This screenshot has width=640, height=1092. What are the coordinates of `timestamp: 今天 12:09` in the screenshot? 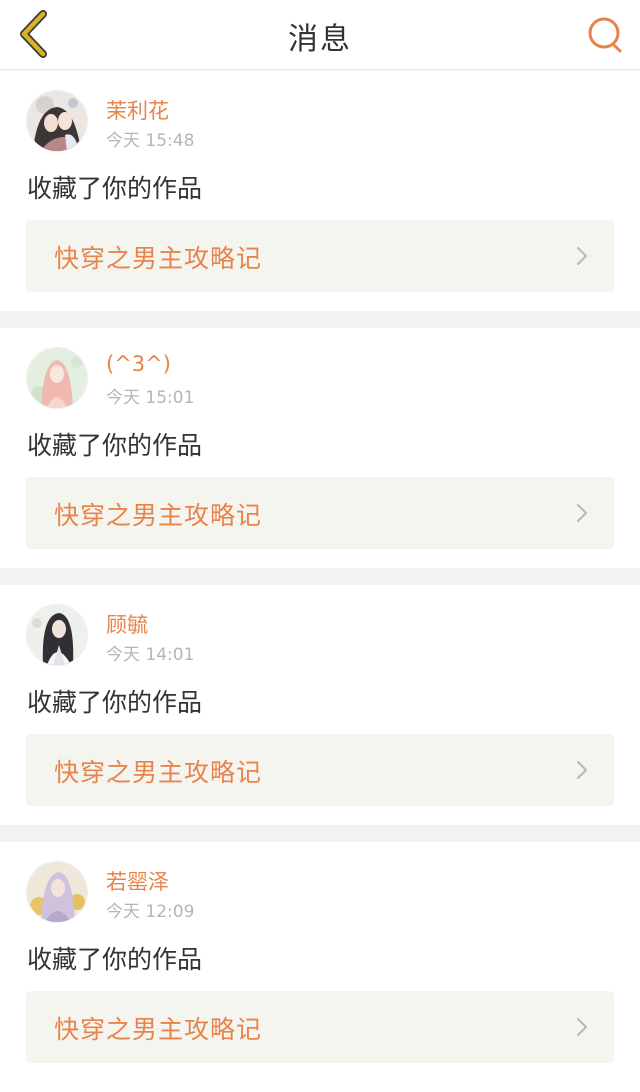 It's located at (150, 912).